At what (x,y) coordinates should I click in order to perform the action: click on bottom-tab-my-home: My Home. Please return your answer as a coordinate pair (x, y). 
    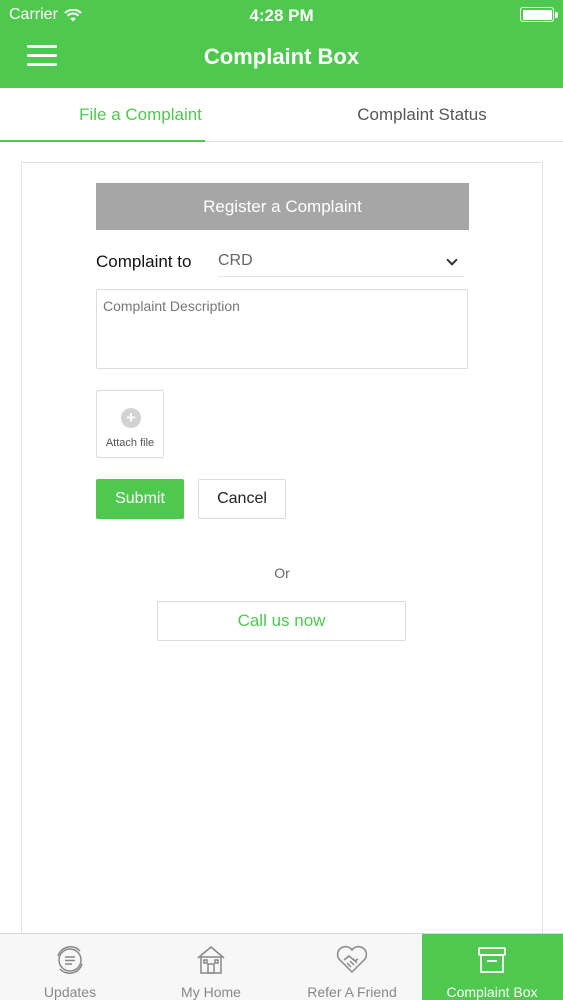
    Looking at the image, I should click on (211, 967).